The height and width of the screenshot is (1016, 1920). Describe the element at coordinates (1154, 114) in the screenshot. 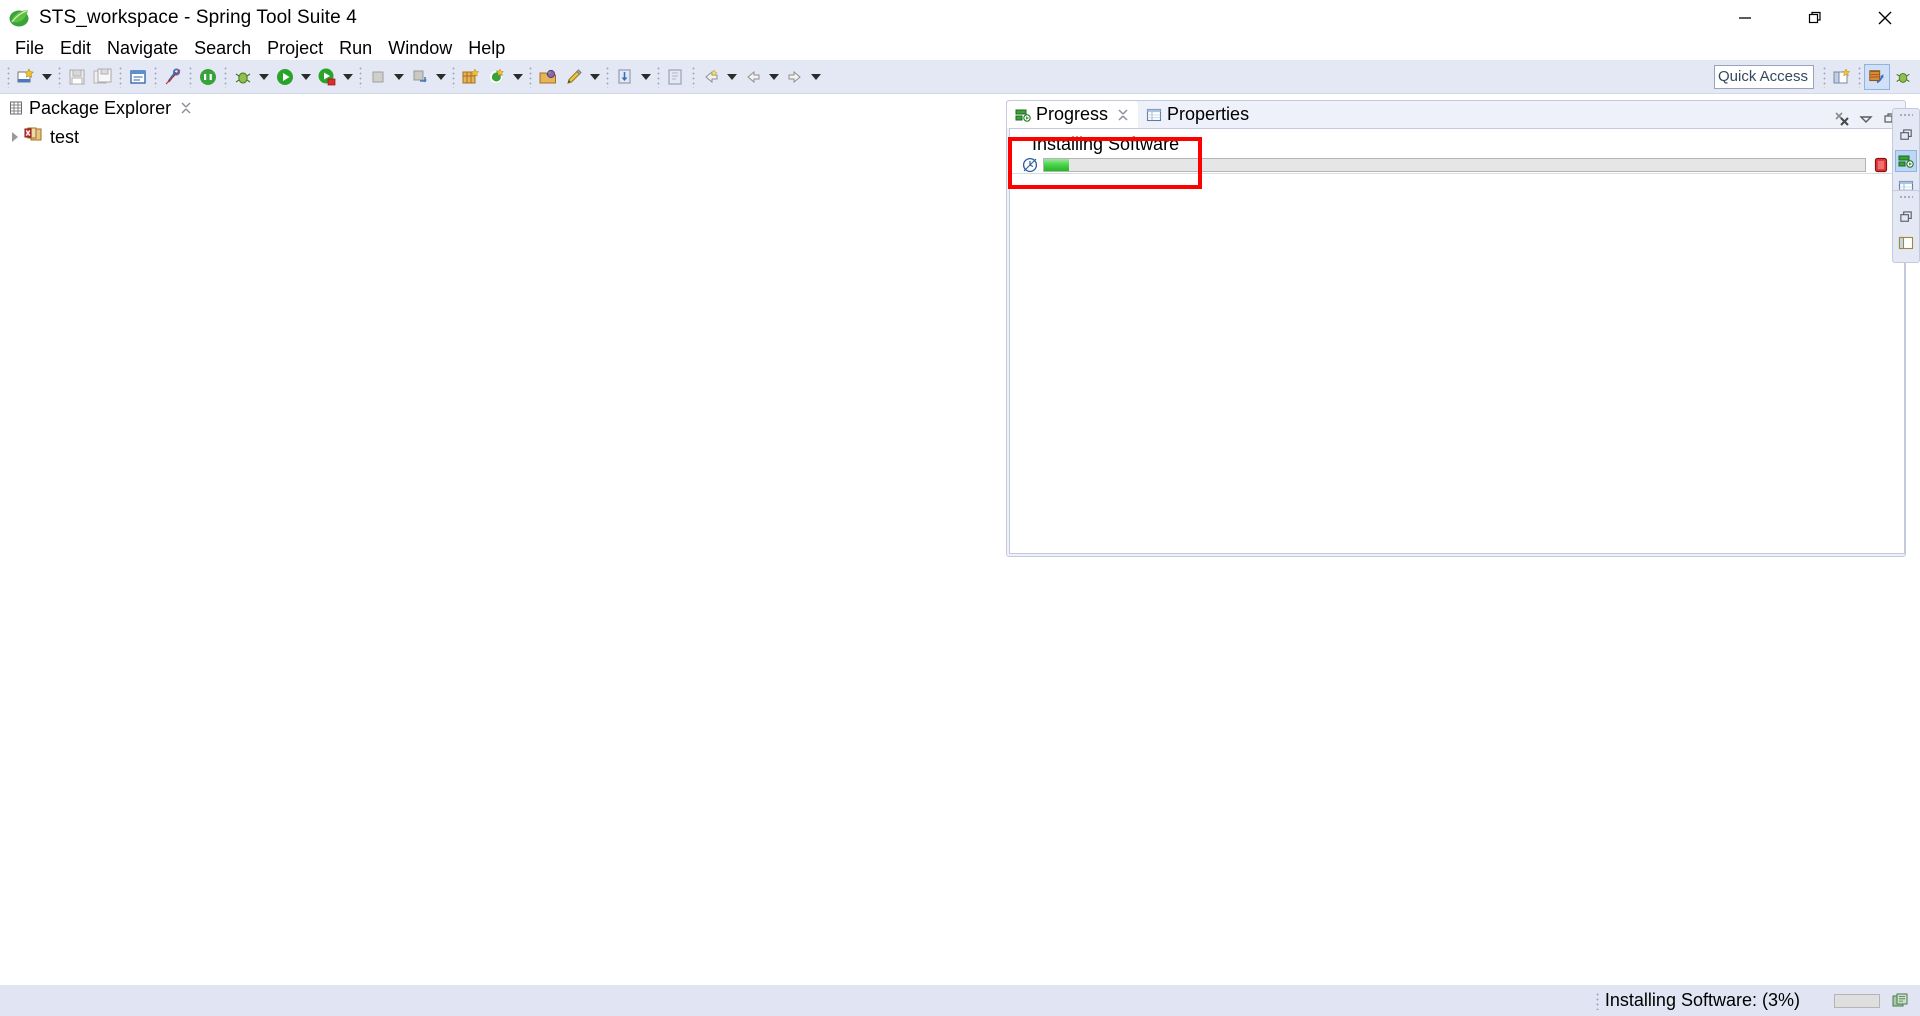

I see `properties-icon` at that location.